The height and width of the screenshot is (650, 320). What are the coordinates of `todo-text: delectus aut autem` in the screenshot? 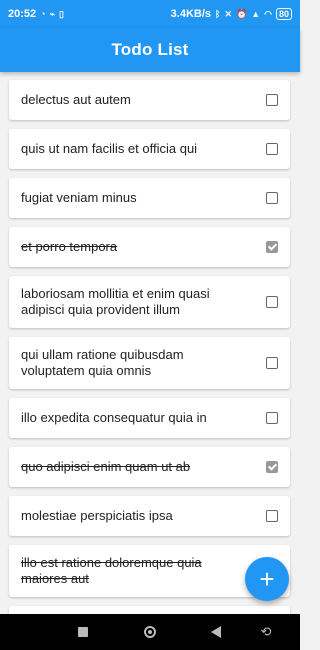 It's located at (76, 99).